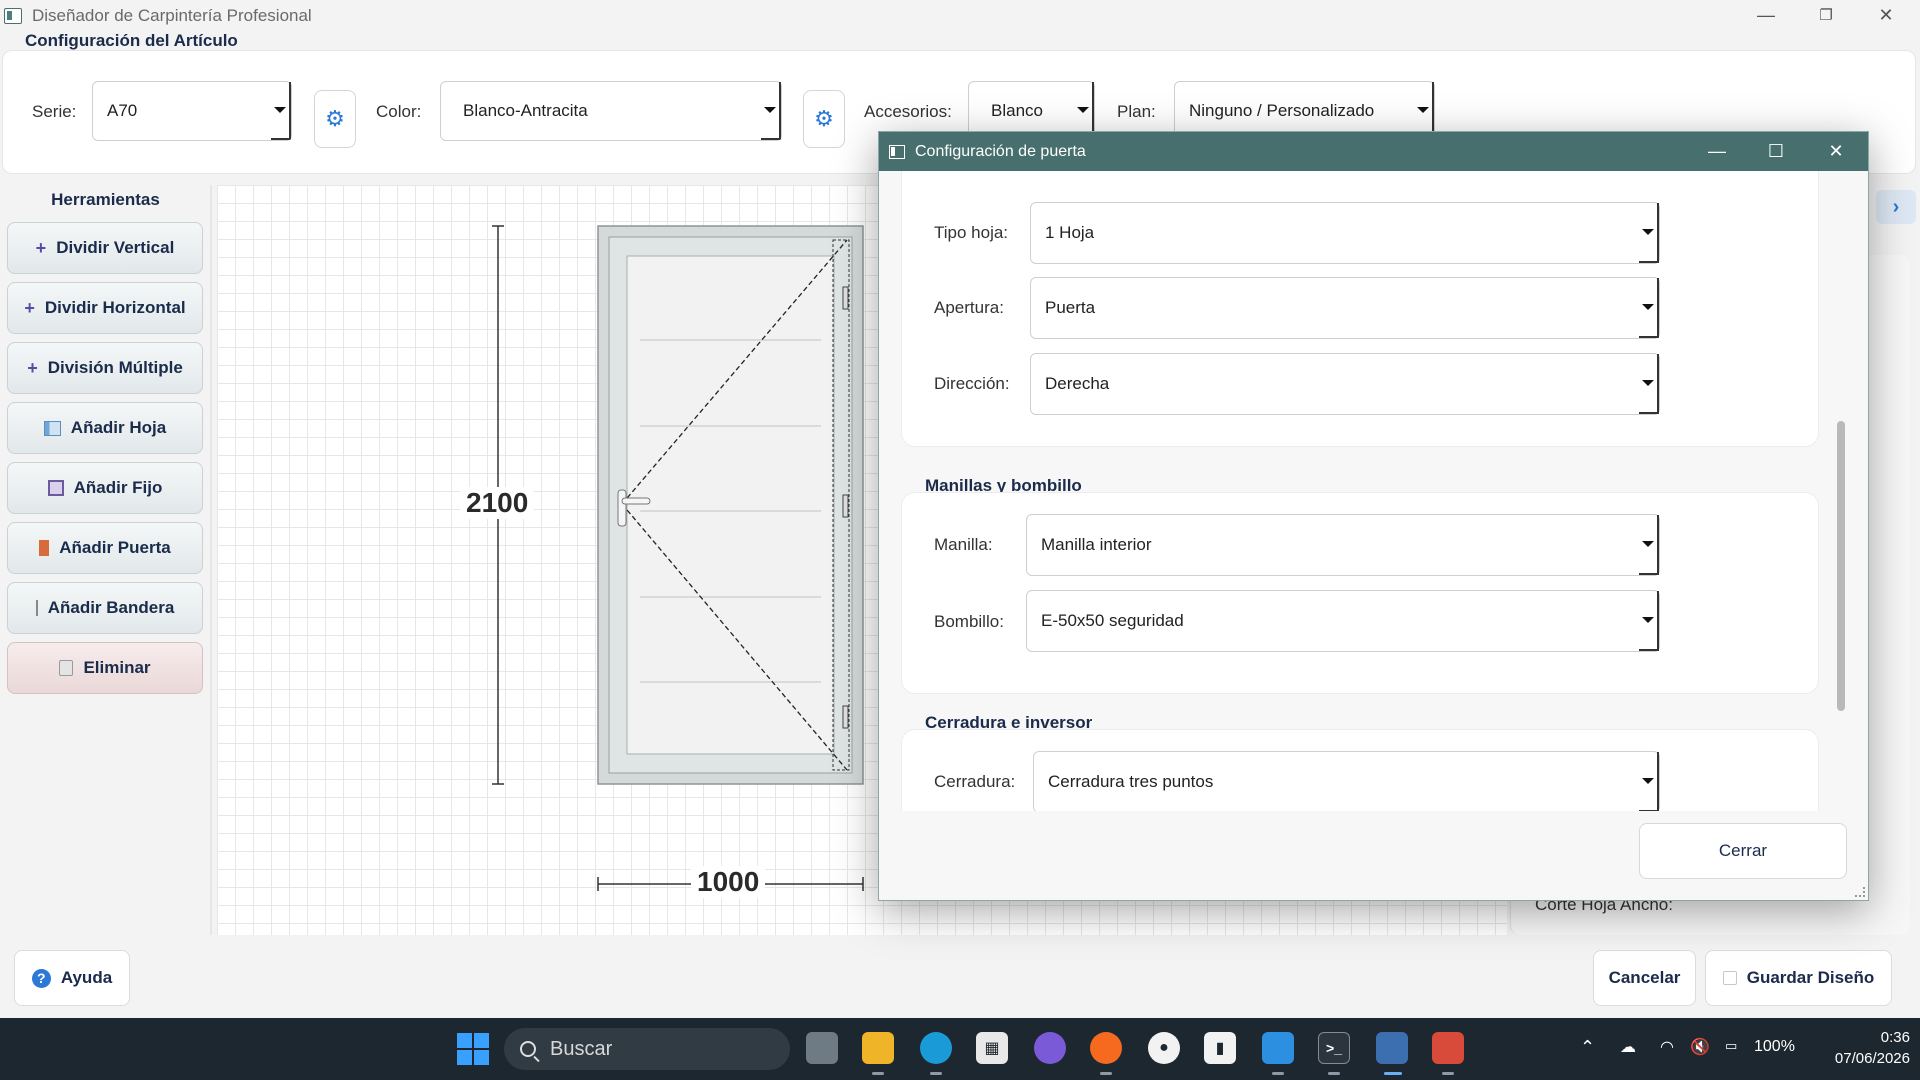 The width and height of the screenshot is (1920, 1080). Describe the element at coordinates (647, 1049) in the screenshot. I see `taskbar-search: Buscar` at that location.